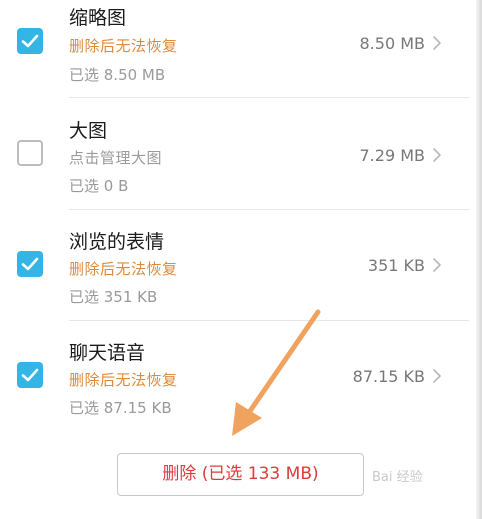  Describe the element at coordinates (397, 477) in the screenshot. I see `watermark: Bai 经验` at that location.